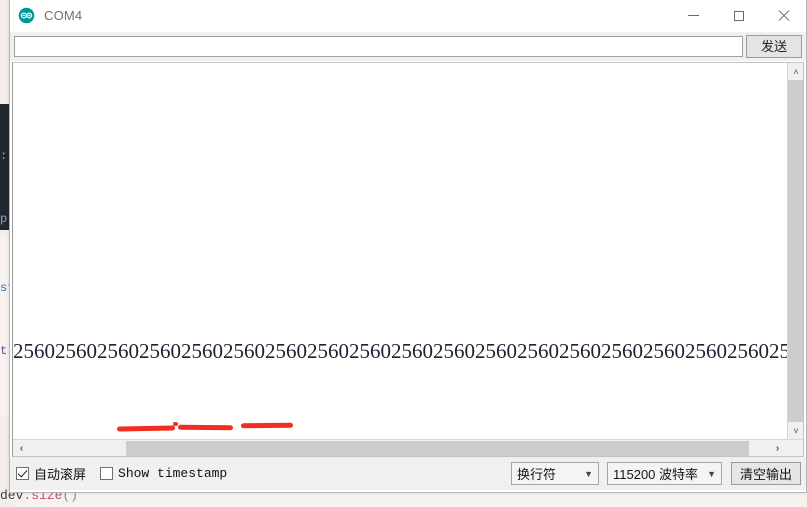 Image resolution: width=807 pixels, height=507 pixels. What do you see at coordinates (774, 46) in the screenshot?
I see `send-button: 发送` at bounding box center [774, 46].